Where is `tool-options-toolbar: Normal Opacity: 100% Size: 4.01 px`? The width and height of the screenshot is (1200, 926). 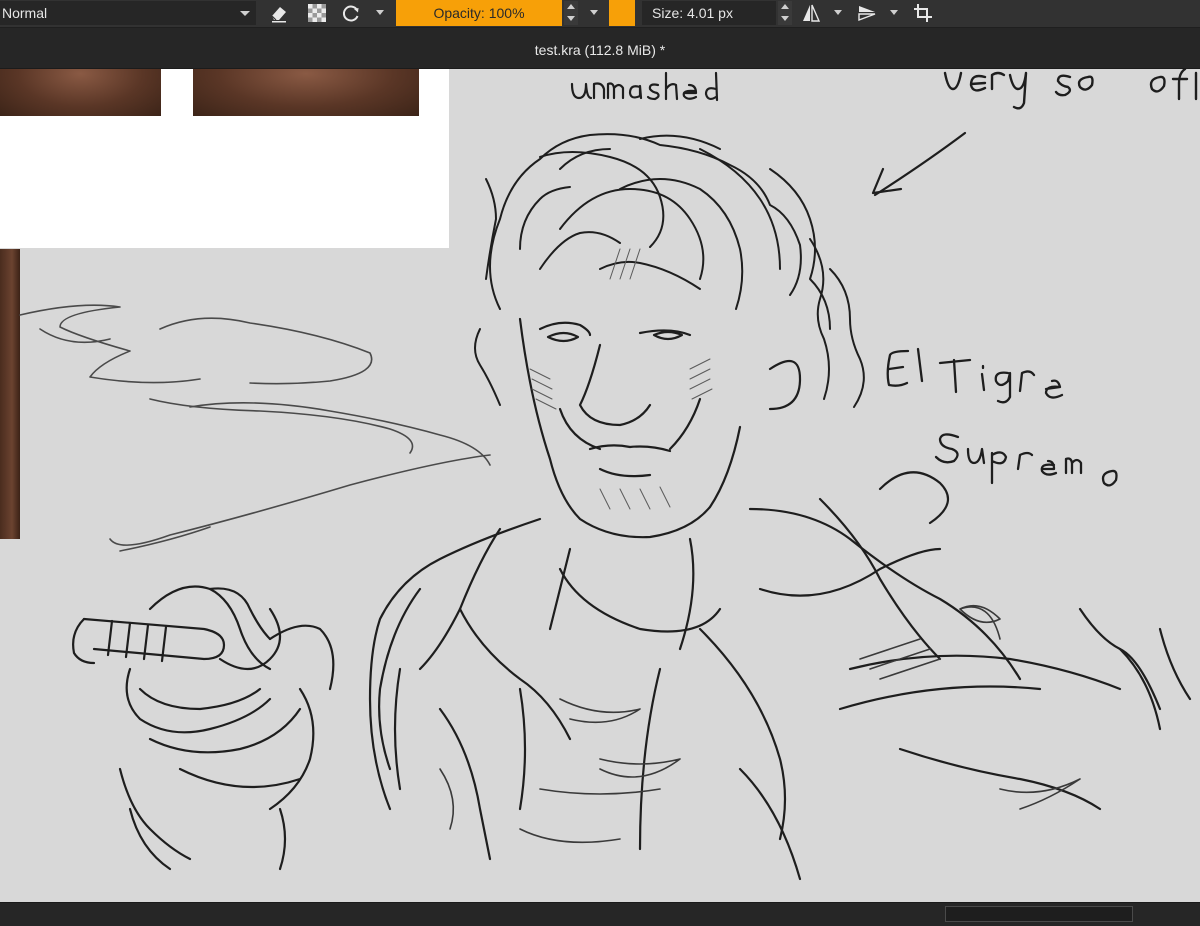 tool-options-toolbar: Normal Opacity: 100% Size: 4.01 px is located at coordinates (600, 14).